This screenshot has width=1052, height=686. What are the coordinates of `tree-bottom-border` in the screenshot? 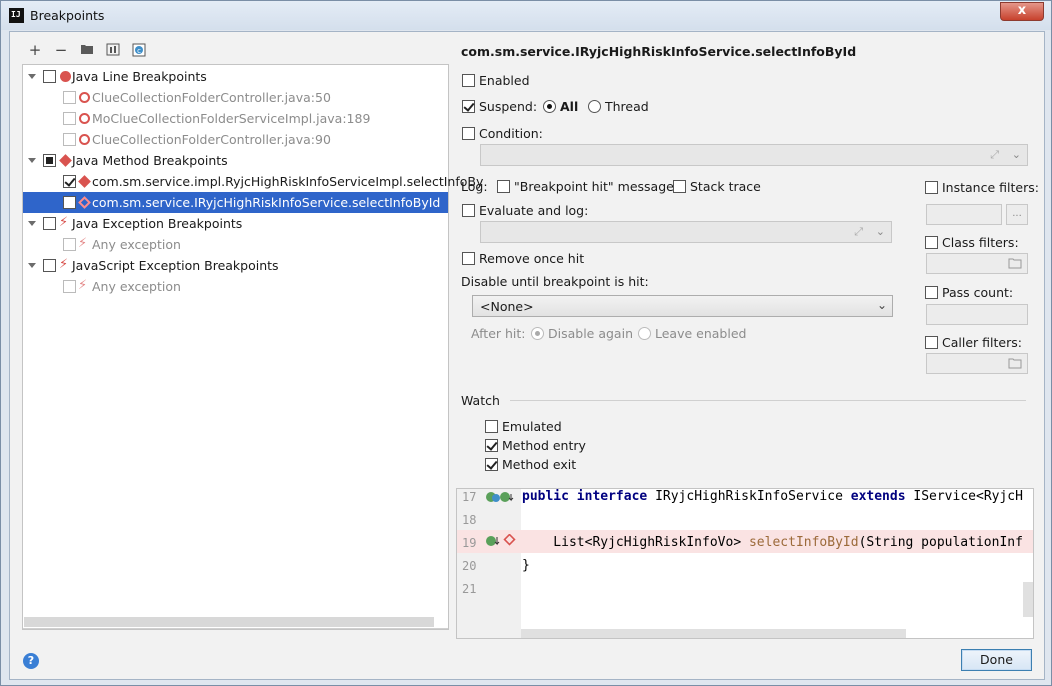 It's located at (235, 628).